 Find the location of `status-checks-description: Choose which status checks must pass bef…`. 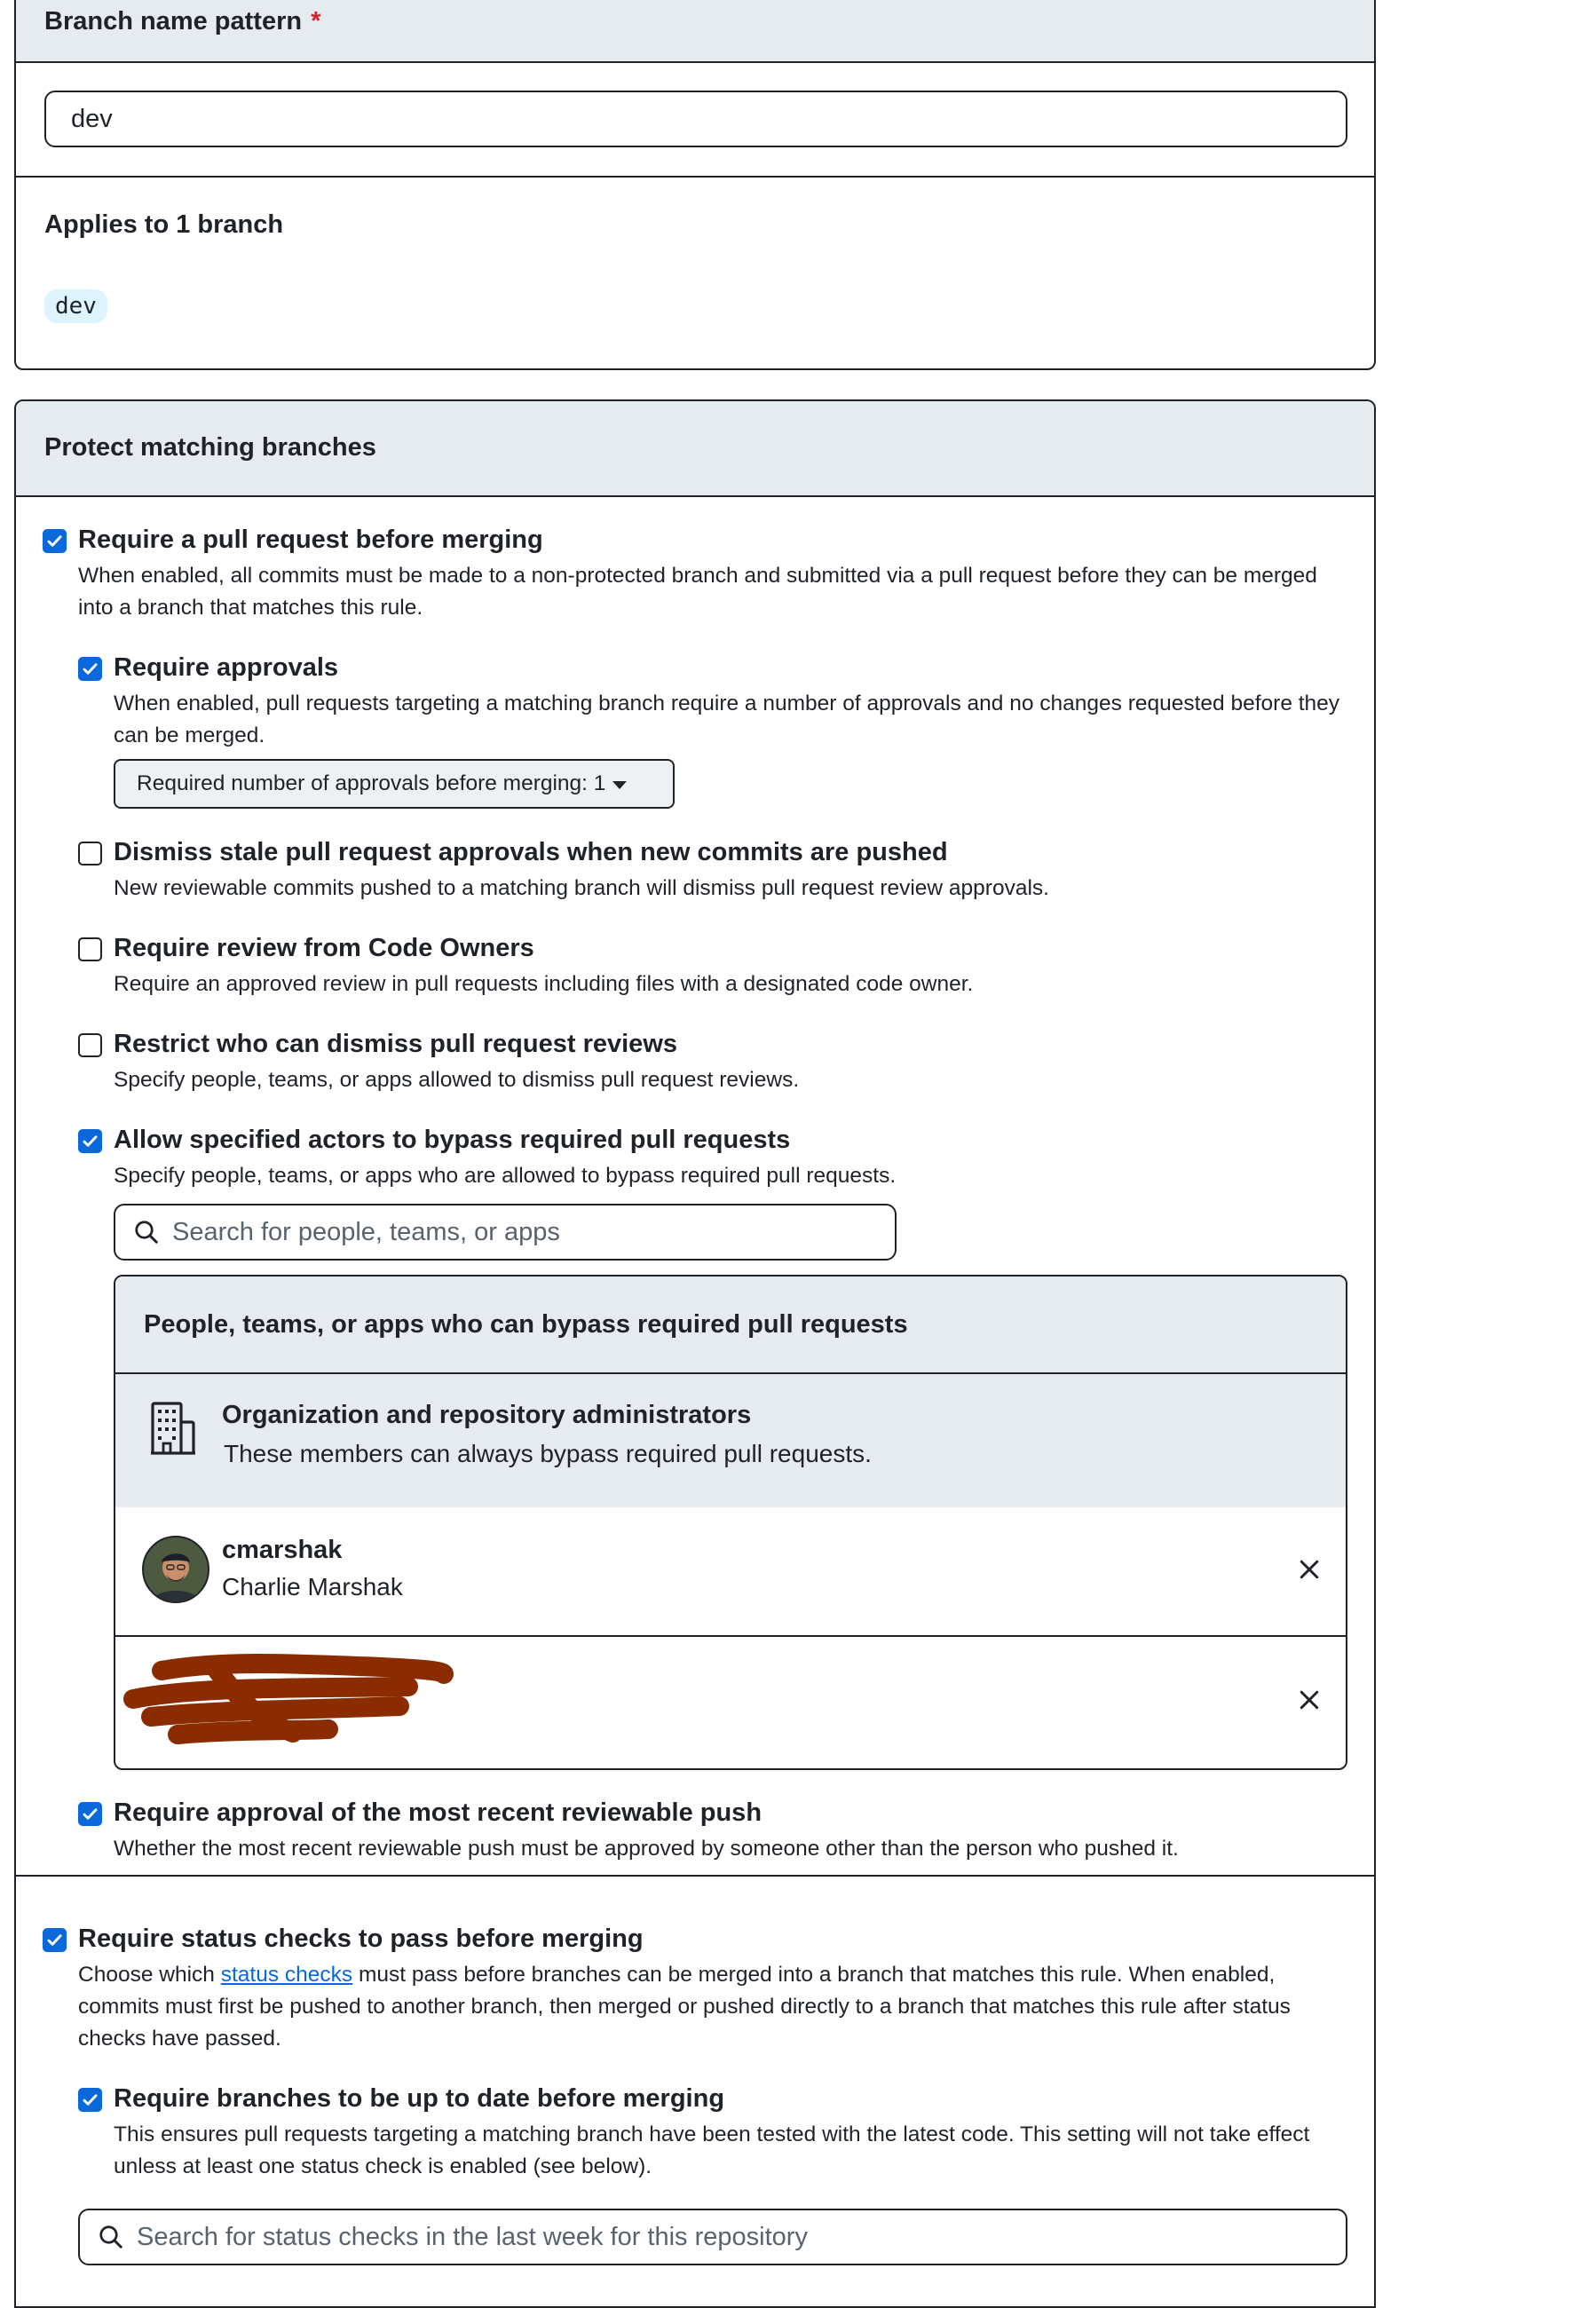

status-checks-description: Choose which status checks must pass bef… is located at coordinates (709, 2007).